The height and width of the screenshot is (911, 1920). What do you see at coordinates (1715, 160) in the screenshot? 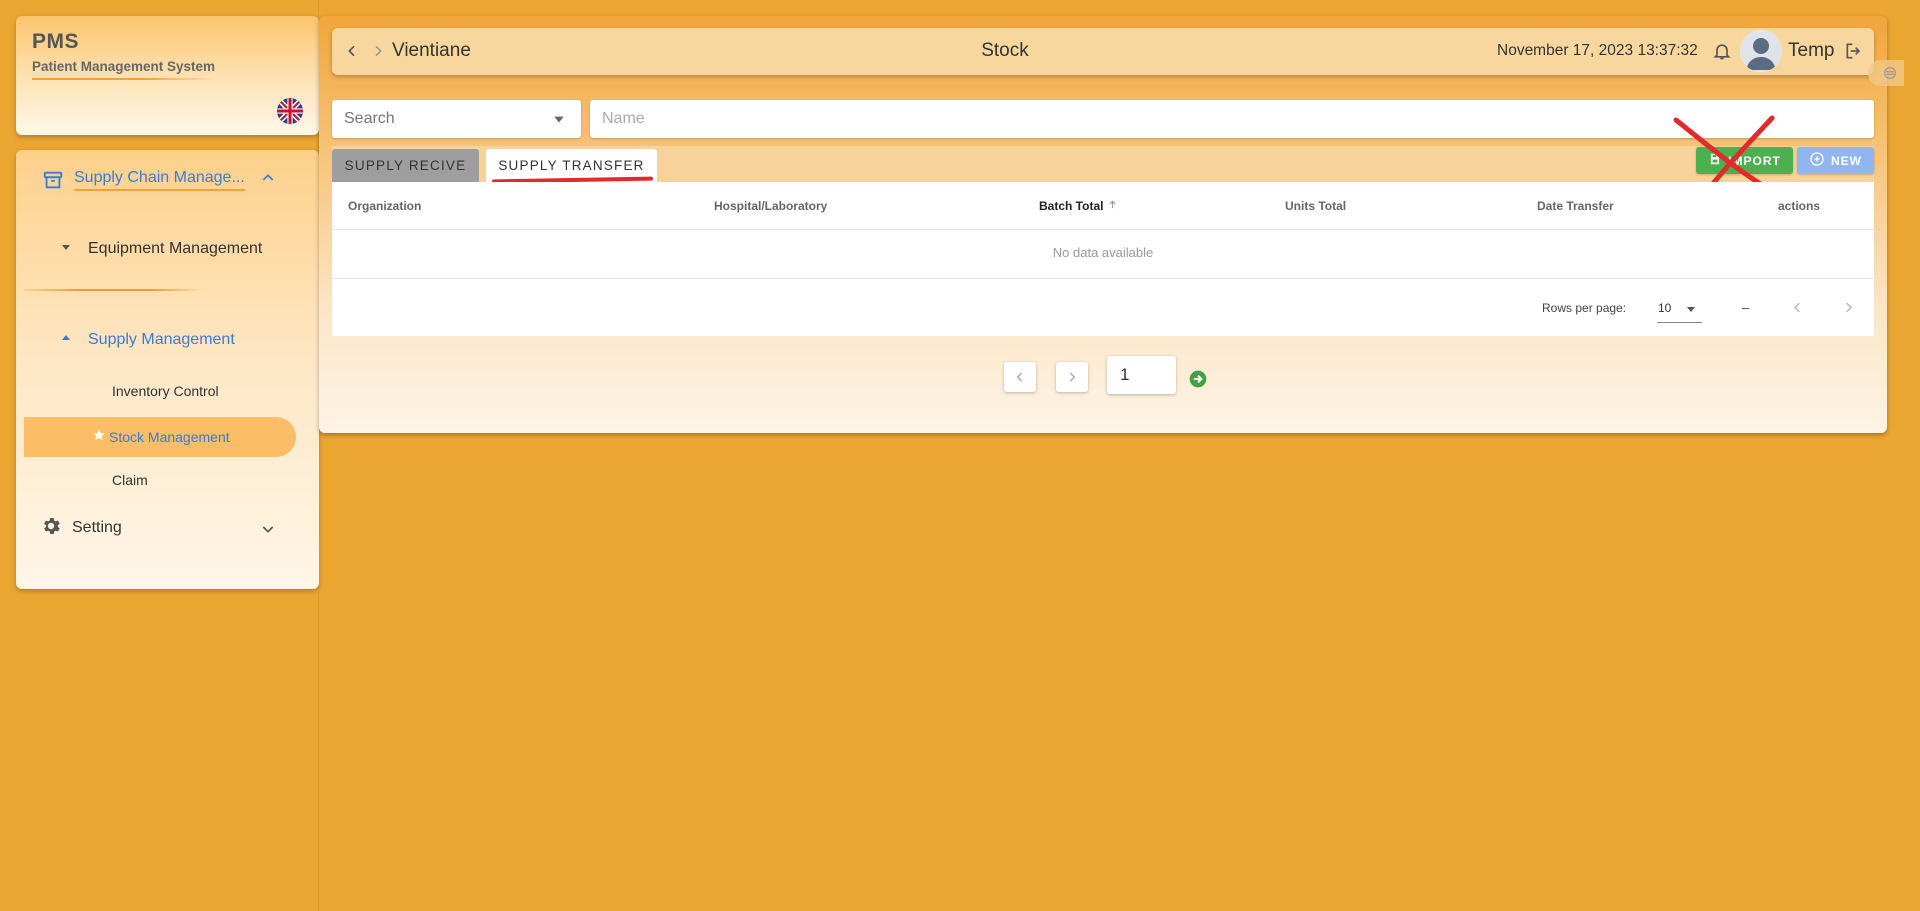
I see `file-import-icon` at bounding box center [1715, 160].